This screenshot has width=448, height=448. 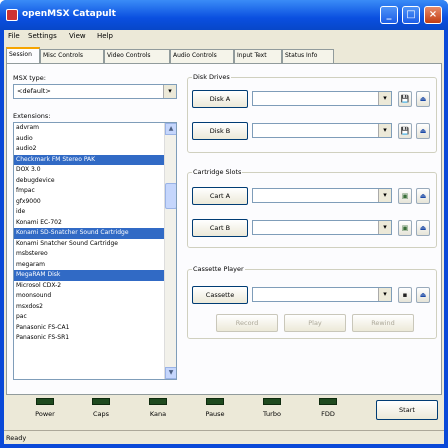 What do you see at coordinates (89, 286) in the screenshot?
I see `extension-list-item: Microsol CDX-2` at bounding box center [89, 286].